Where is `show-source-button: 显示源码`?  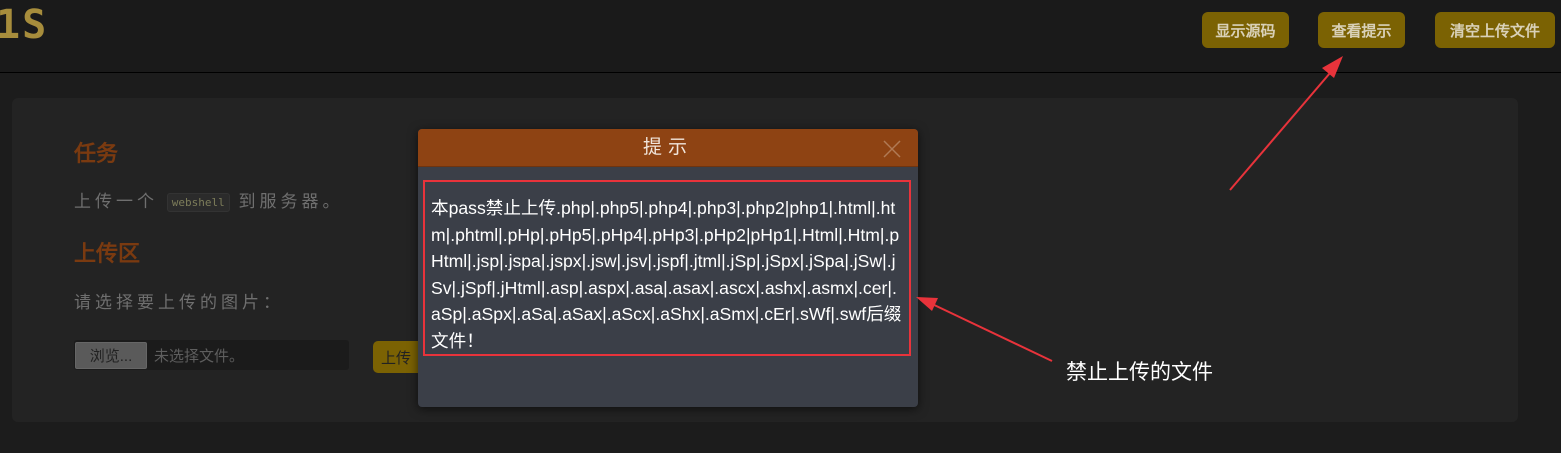 show-source-button: 显示源码 is located at coordinates (1245, 30).